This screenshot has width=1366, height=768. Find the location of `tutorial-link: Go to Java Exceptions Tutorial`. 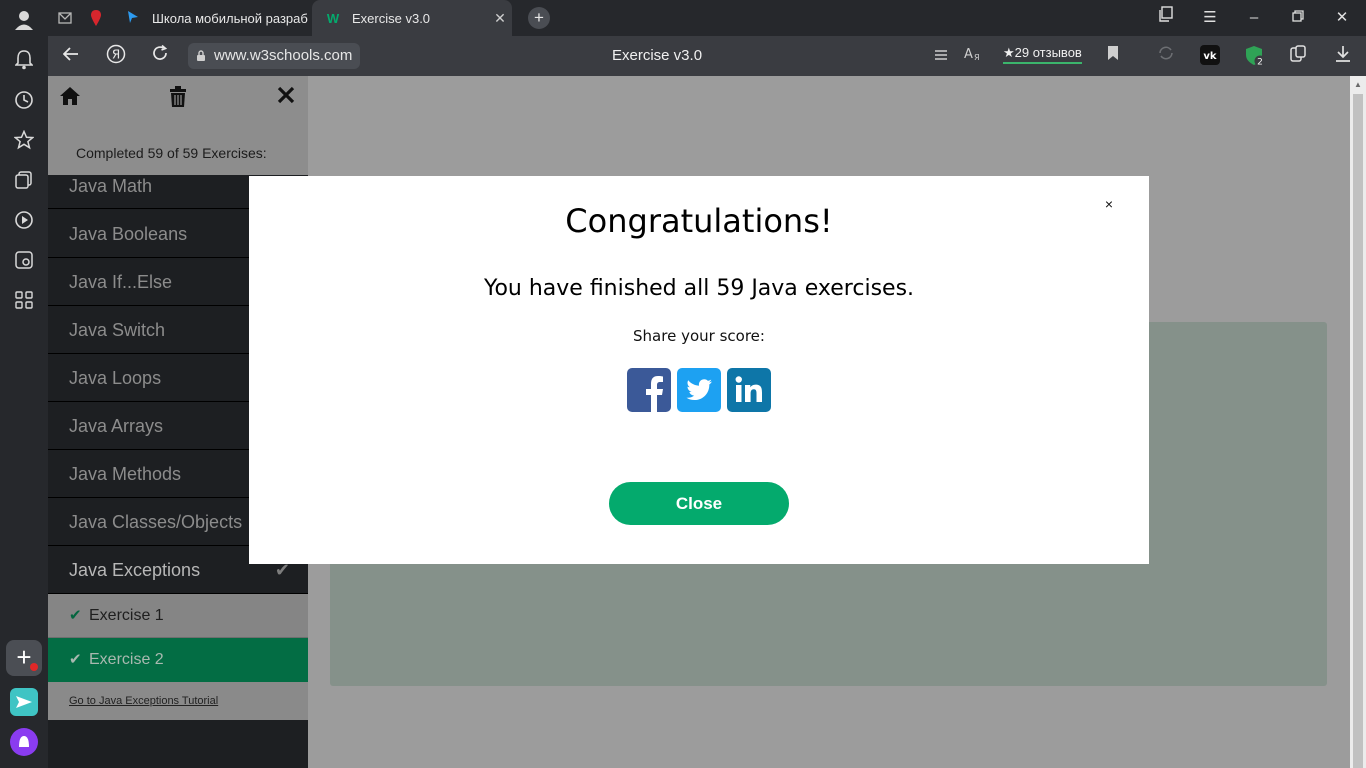

tutorial-link: Go to Java Exceptions Tutorial is located at coordinates (178, 701).